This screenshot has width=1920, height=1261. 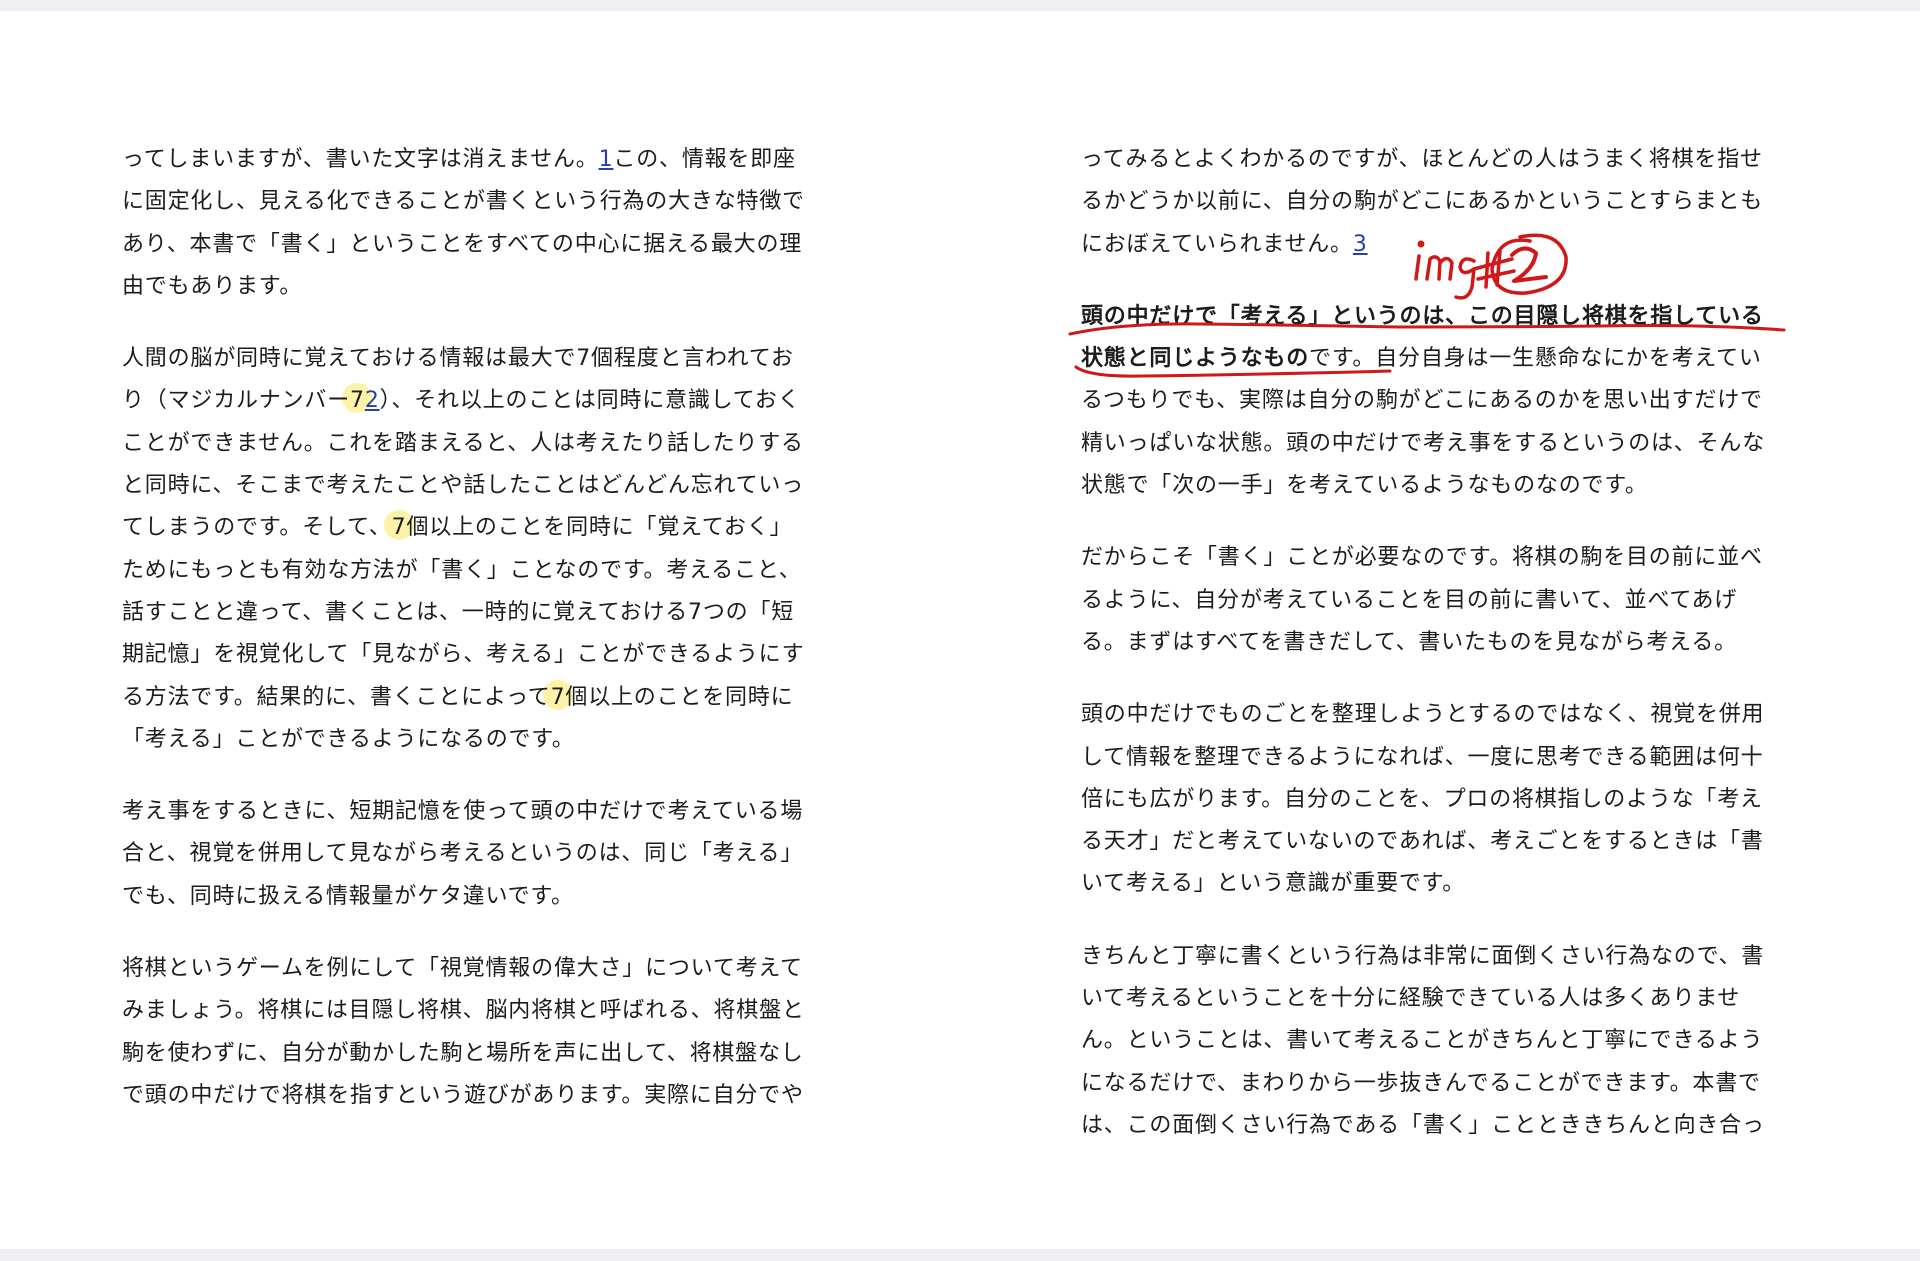 What do you see at coordinates (257, 528) in the screenshot?
I see `text-span: てしまうのです。そして、` at bounding box center [257, 528].